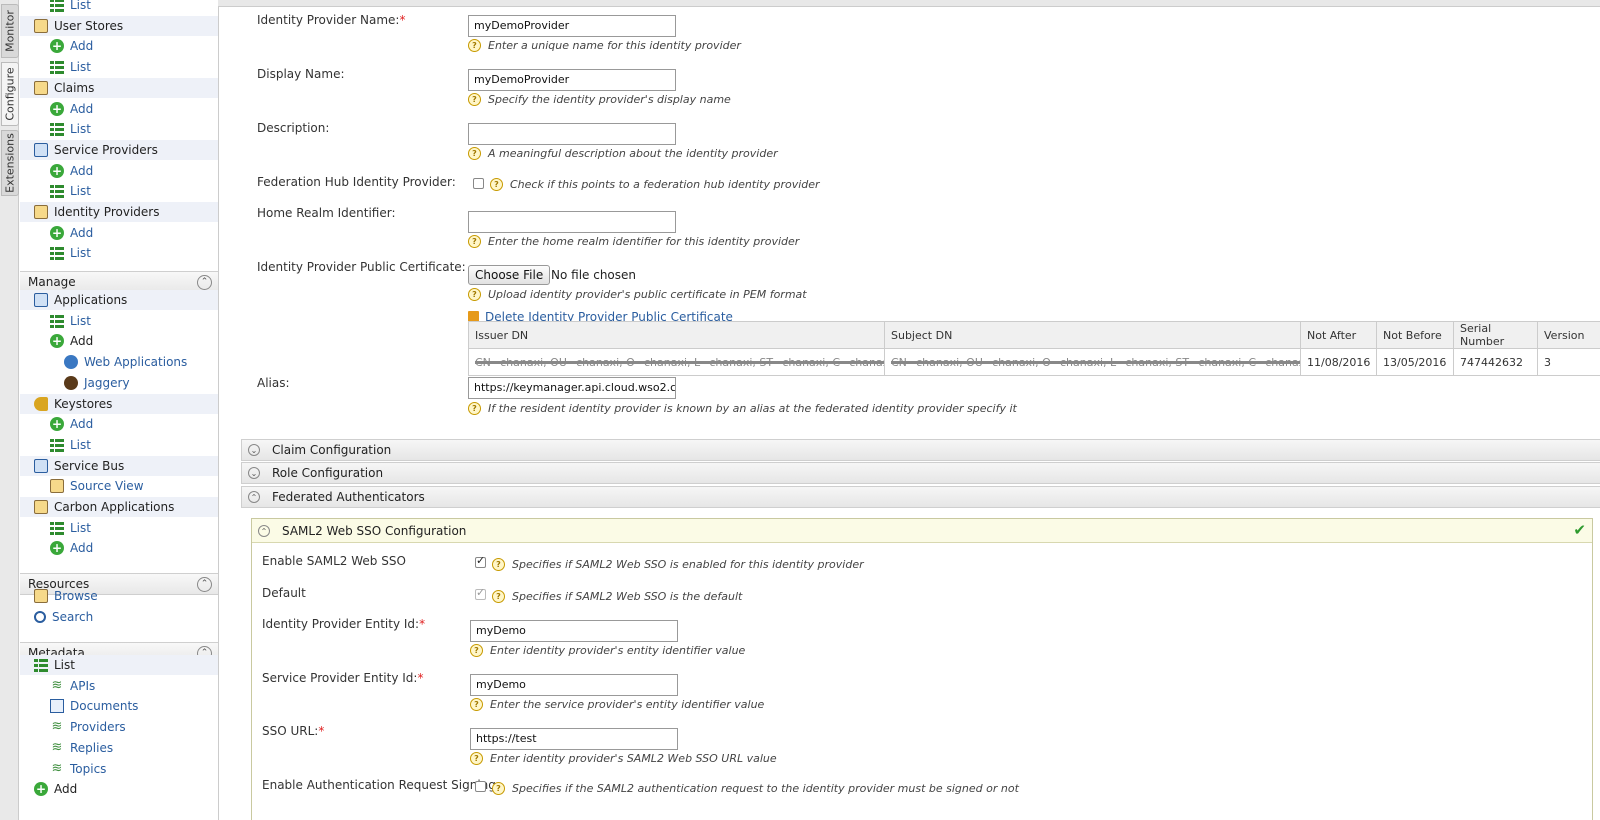 The height and width of the screenshot is (820, 1600). Describe the element at coordinates (1092, 335) in the screenshot. I see `column-header: Subject DN` at that location.